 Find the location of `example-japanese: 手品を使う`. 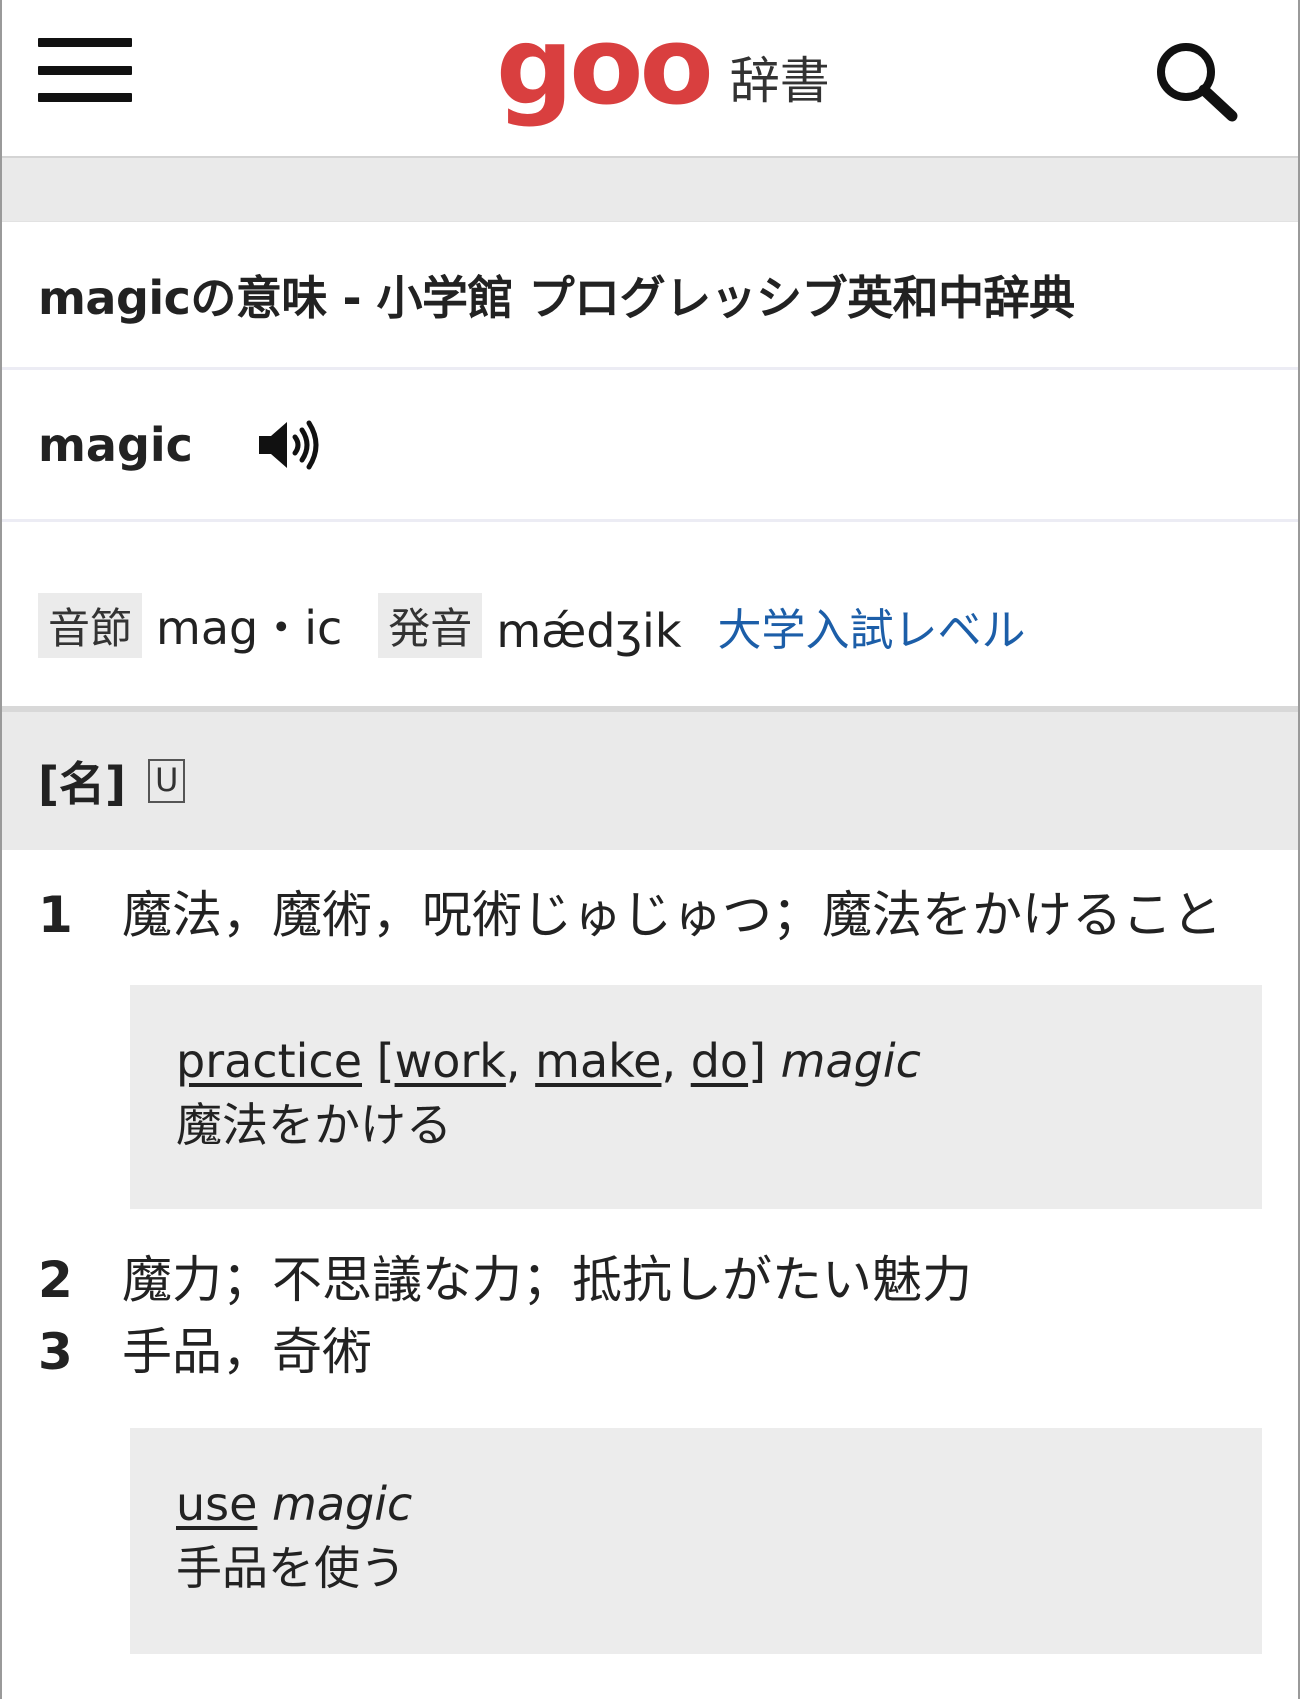

example-japanese: 手品を使う is located at coordinates (291, 1567).